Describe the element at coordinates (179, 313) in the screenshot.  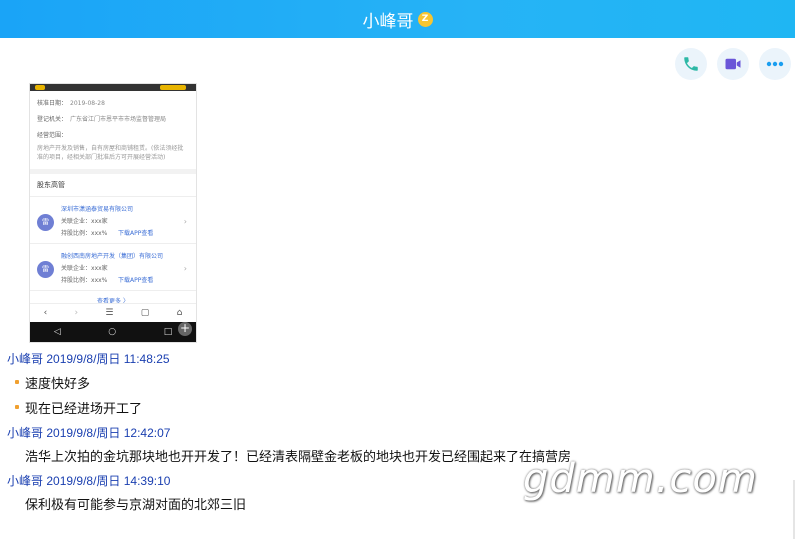
I see `home-icon: ⌂` at that location.